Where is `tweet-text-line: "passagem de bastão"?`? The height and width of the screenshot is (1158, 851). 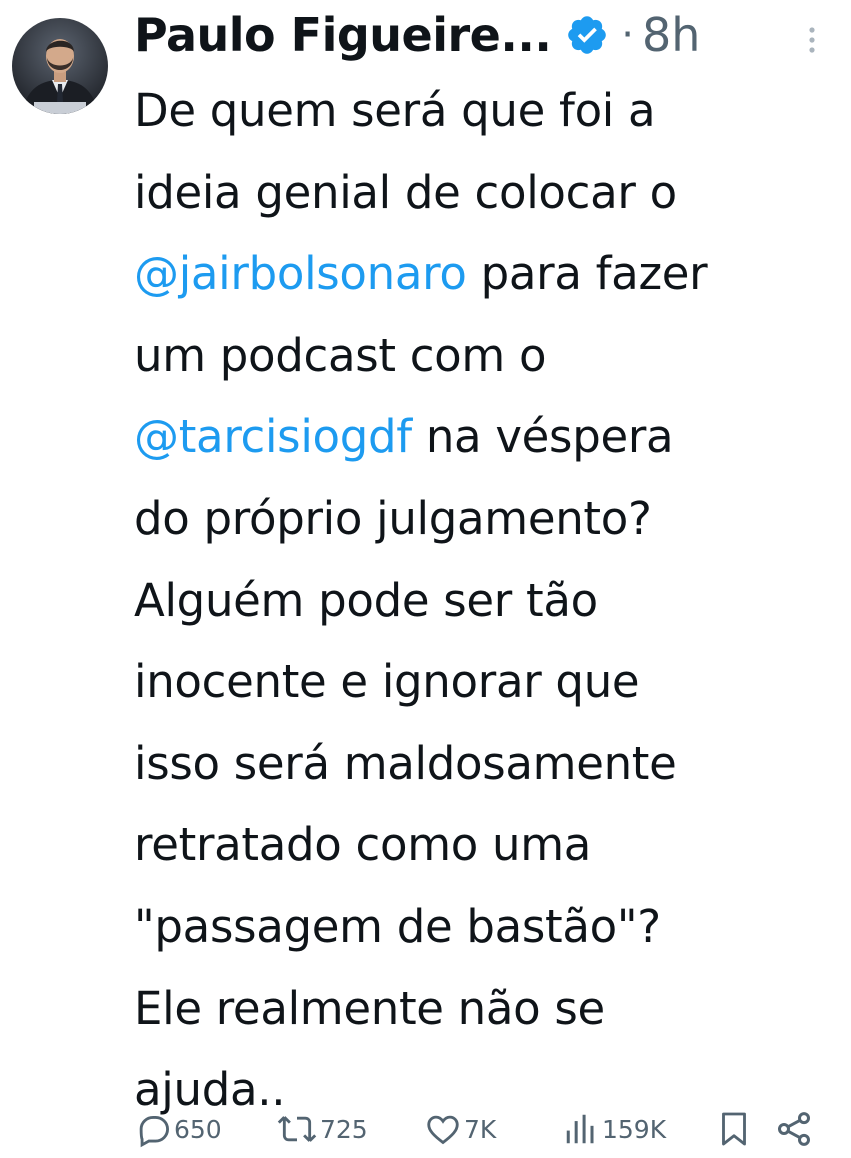
tweet-text-line: "passagem de bastão"? is located at coordinates (397, 926).